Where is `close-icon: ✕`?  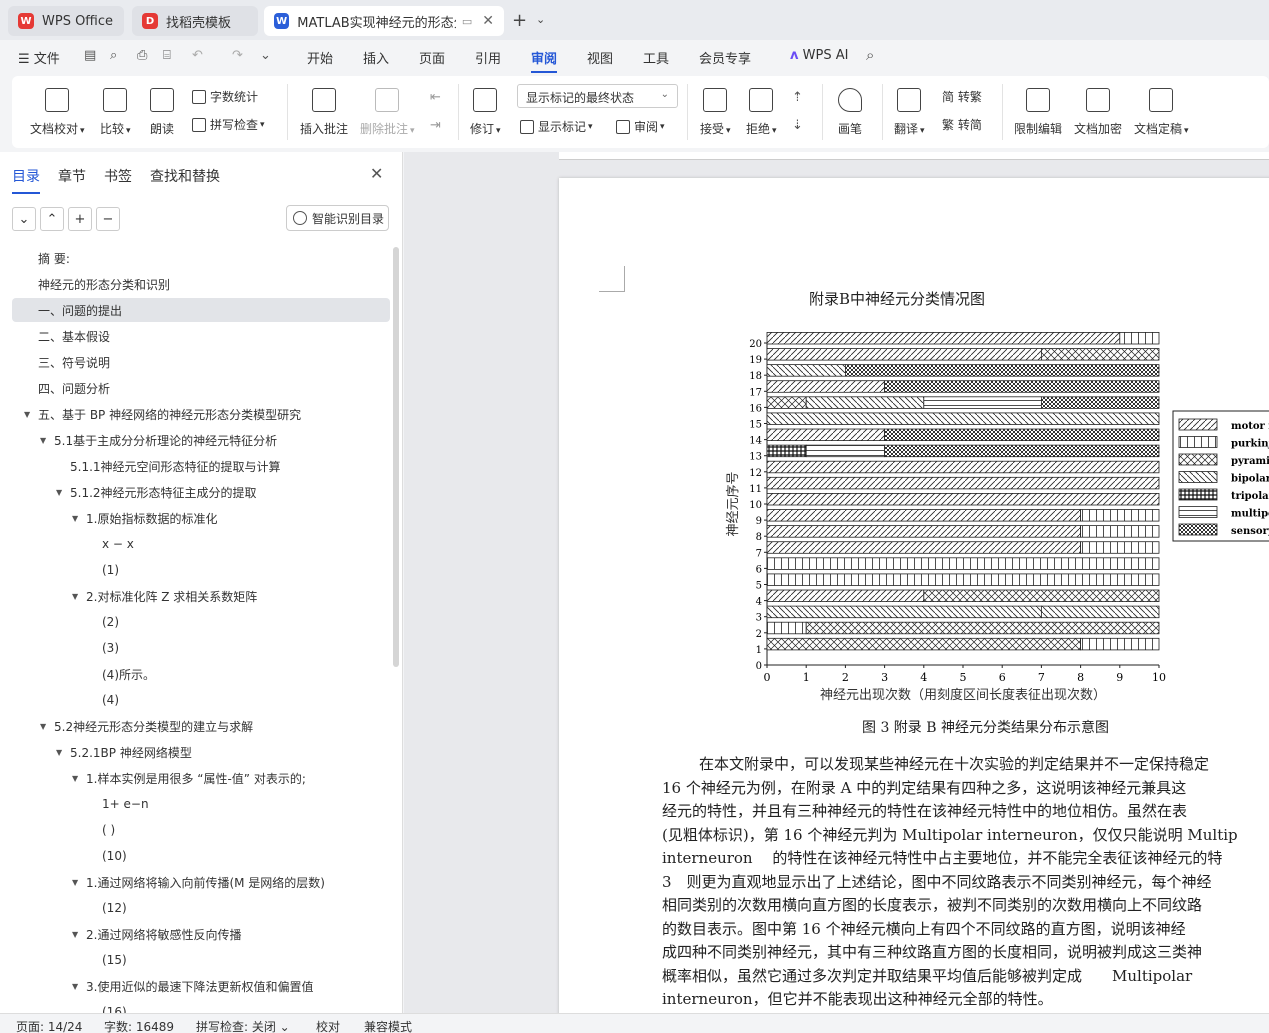 close-icon: ✕ is located at coordinates (376, 173).